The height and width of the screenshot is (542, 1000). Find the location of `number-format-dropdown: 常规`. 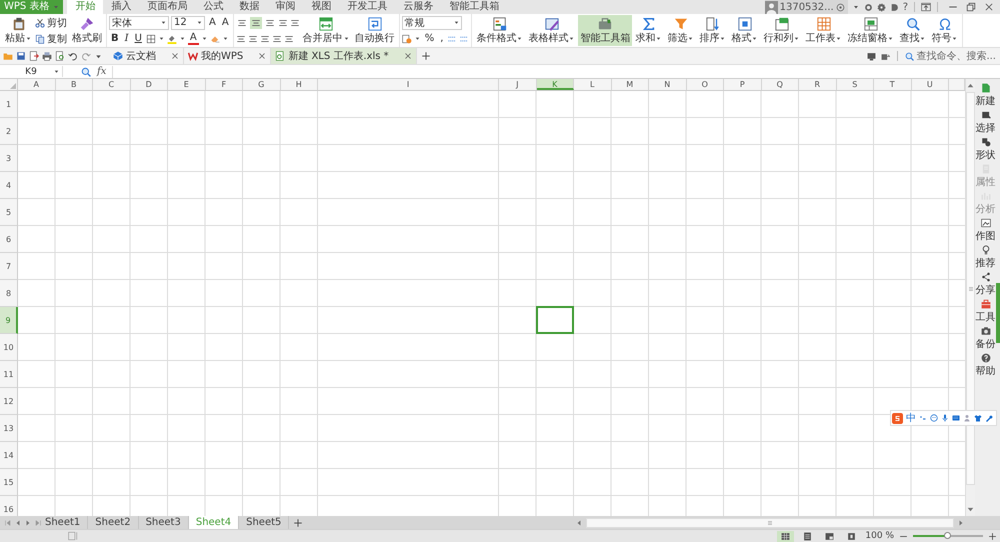

number-format-dropdown: 常规 is located at coordinates (432, 23).